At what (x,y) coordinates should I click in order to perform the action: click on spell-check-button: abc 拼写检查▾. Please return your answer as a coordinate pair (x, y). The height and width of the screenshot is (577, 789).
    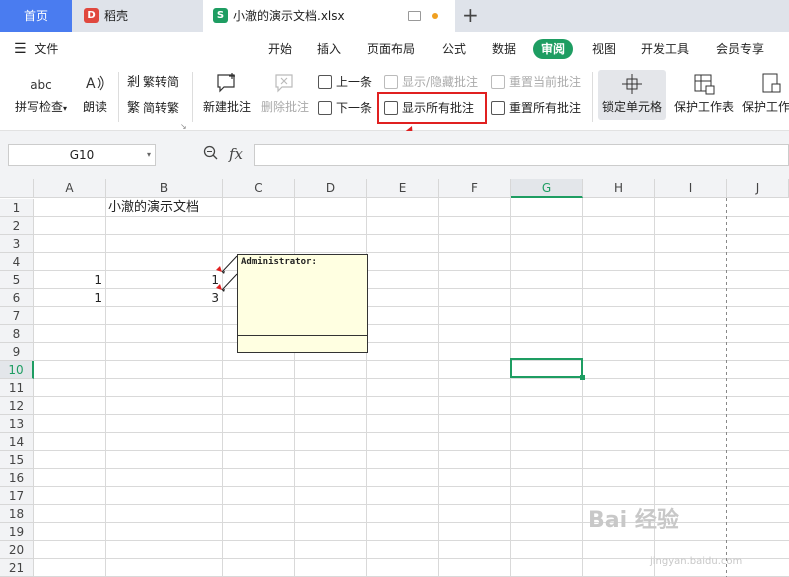
    Looking at the image, I should click on (41, 93).